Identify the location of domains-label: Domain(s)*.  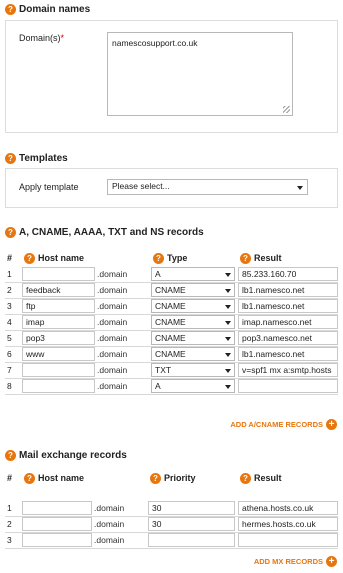
(41, 38).